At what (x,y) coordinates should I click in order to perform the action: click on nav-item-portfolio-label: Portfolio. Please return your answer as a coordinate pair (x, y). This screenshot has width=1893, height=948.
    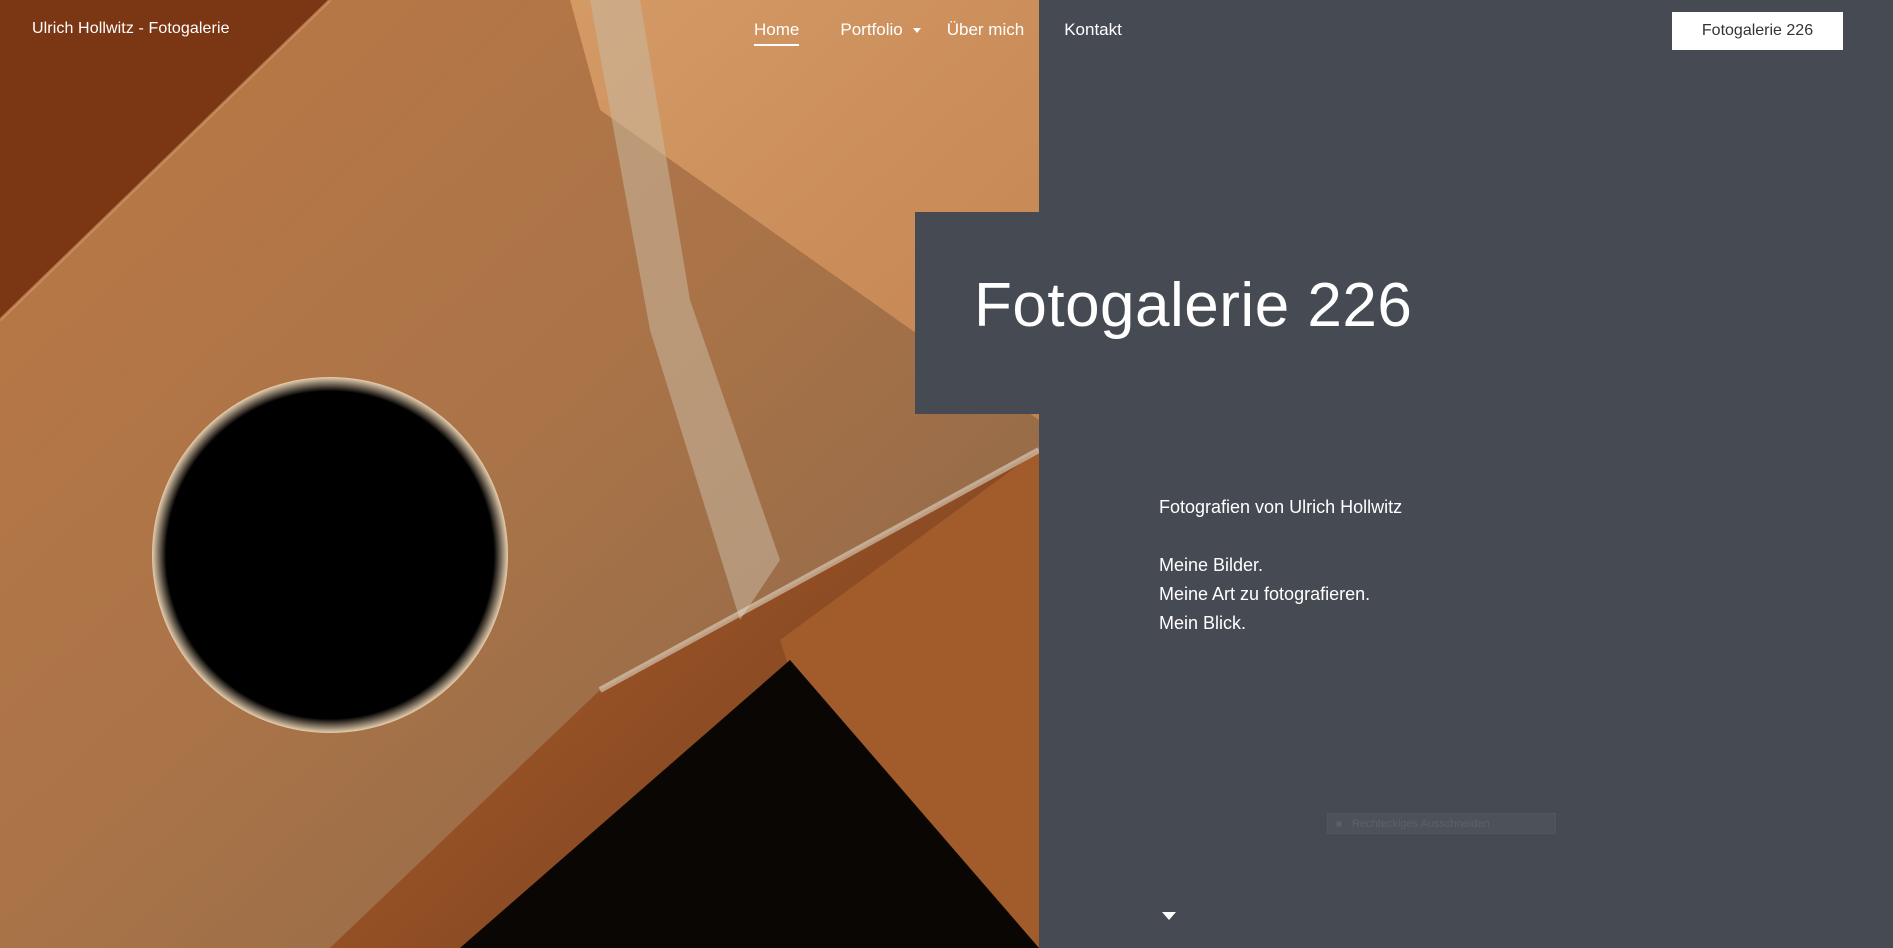
    Looking at the image, I should click on (871, 29).